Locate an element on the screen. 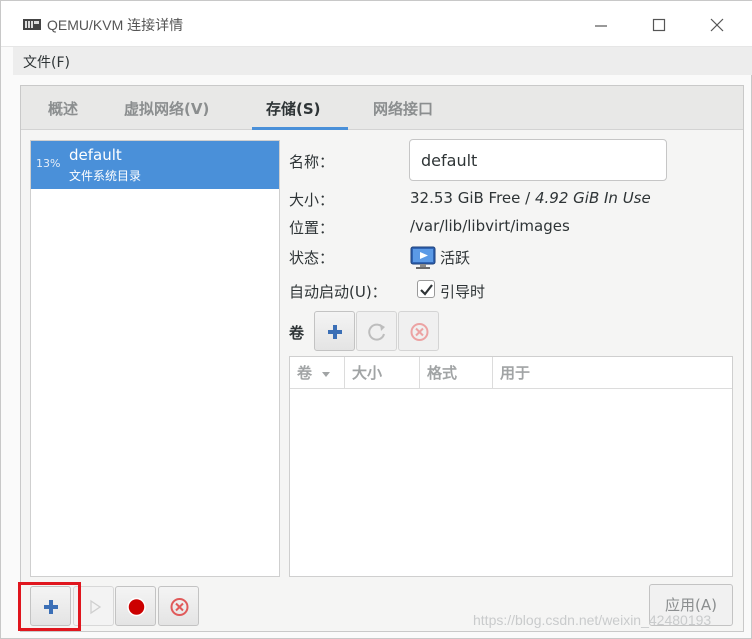 This screenshot has height=639, width=752. size-in-use: 4.92 GiB In Use is located at coordinates (592, 198).